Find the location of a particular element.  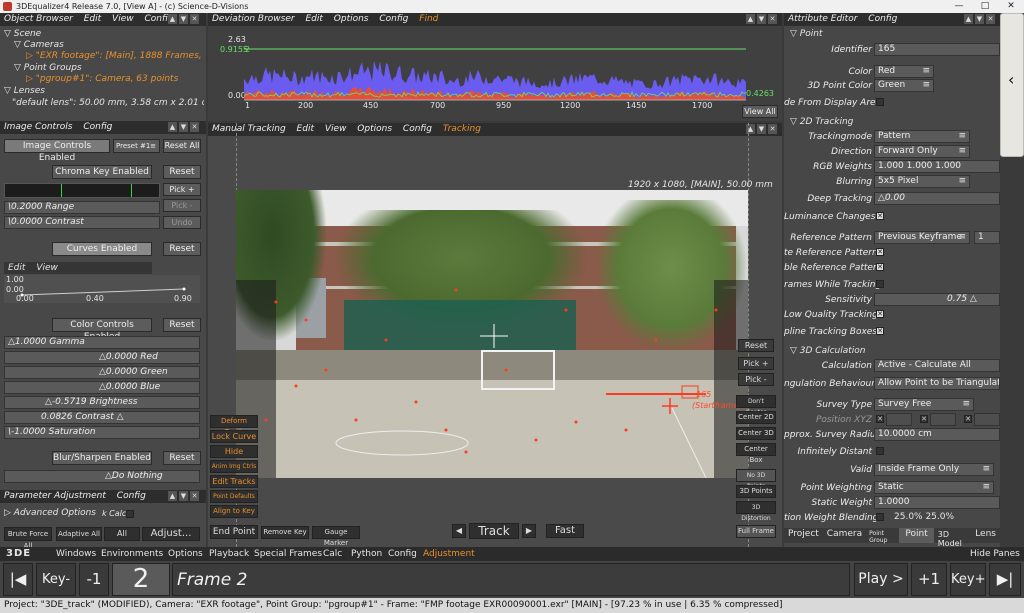

pick-plus-button: Pick + is located at coordinates (182, 189).